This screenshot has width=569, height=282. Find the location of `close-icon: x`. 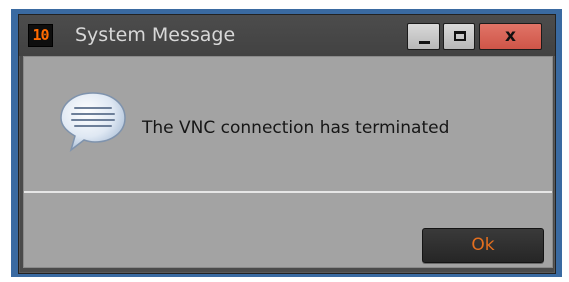

close-icon: x is located at coordinates (510, 36).